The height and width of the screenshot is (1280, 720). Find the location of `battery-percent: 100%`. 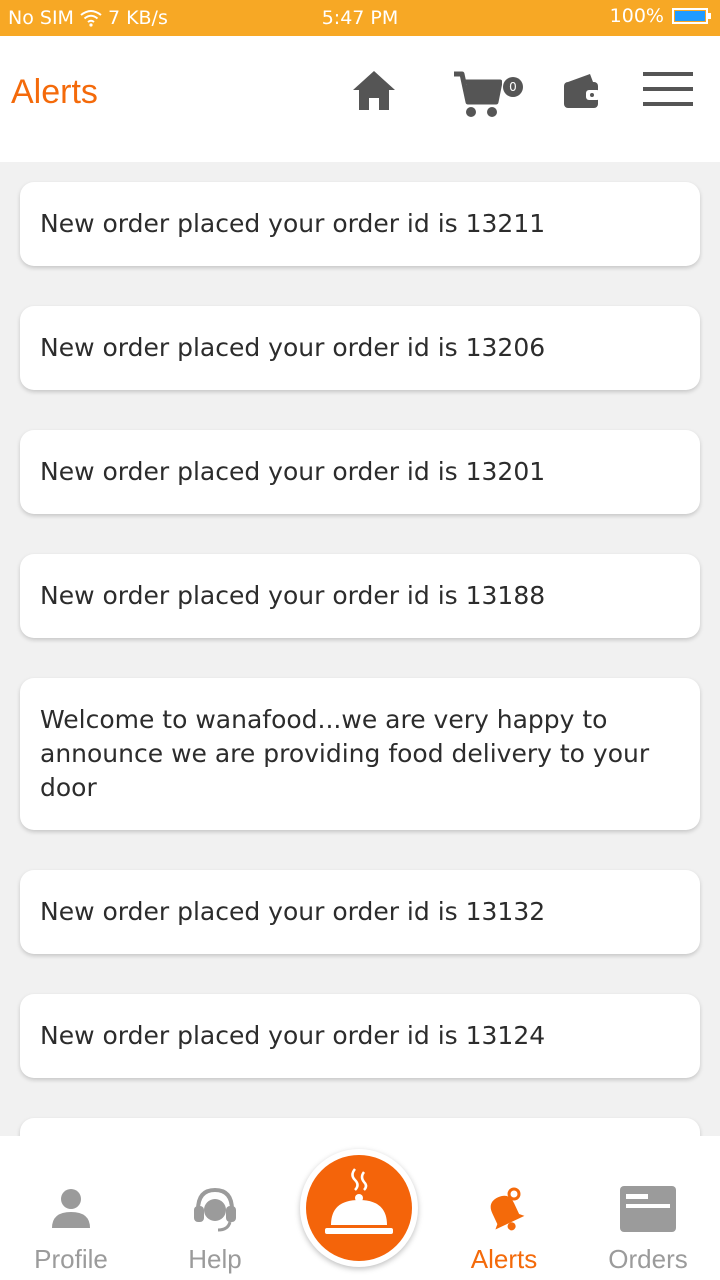

battery-percent: 100% is located at coordinates (636, 16).